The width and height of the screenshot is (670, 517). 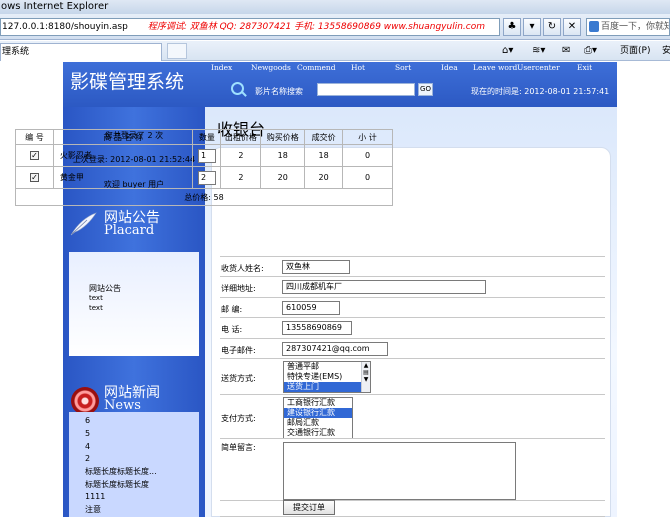 What do you see at coordinates (512, 27) in the screenshot?
I see `compat-view-icon: ♣` at bounding box center [512, 27].